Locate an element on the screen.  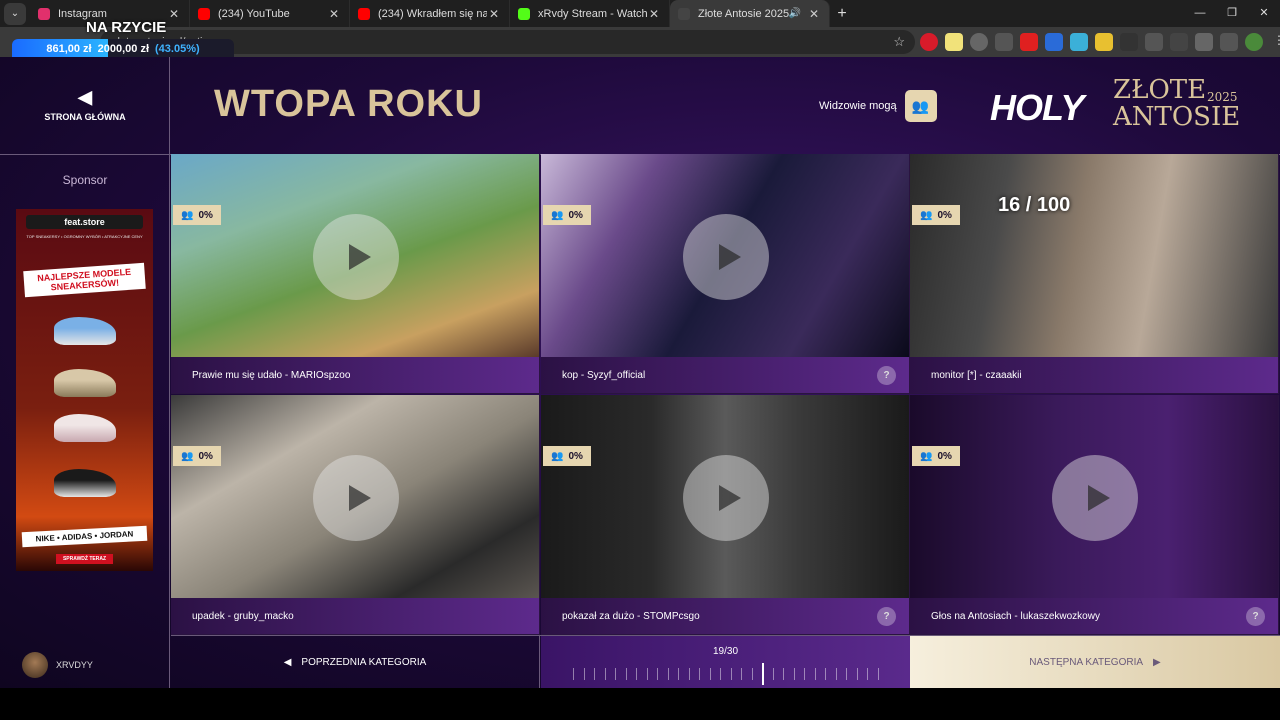
minimize-icon: — is located at coordinates (1200, 13).